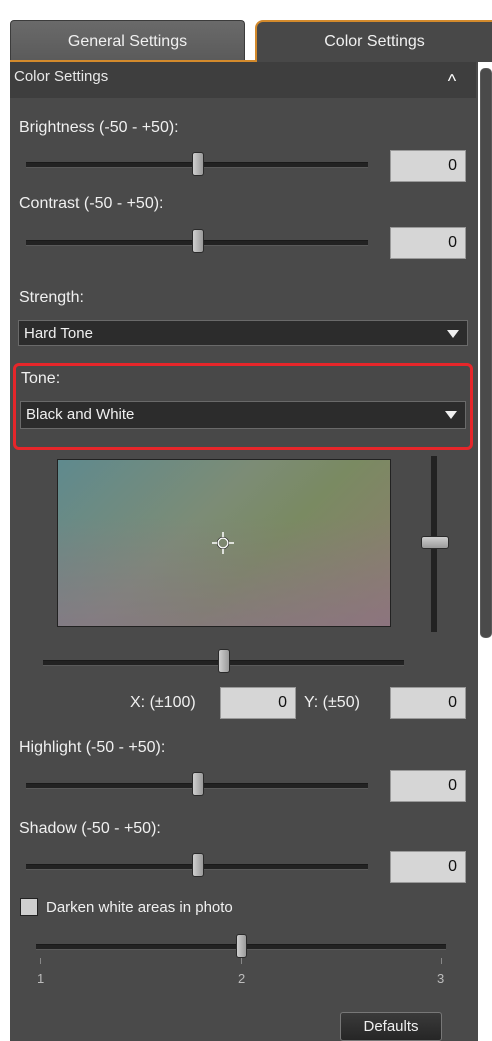 The width and height of the screenshot is (492, 1041). Describe the element at coordinates (486, 353) in the screenshot. I see `scrollbar-thumb` at that location.